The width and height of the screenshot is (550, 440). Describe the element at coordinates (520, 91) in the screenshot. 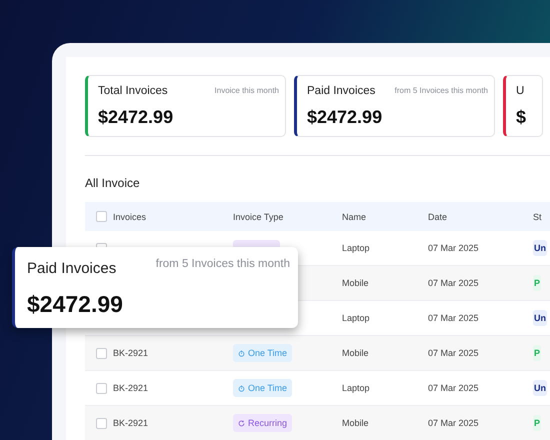

I see `card-title: U` at that location.